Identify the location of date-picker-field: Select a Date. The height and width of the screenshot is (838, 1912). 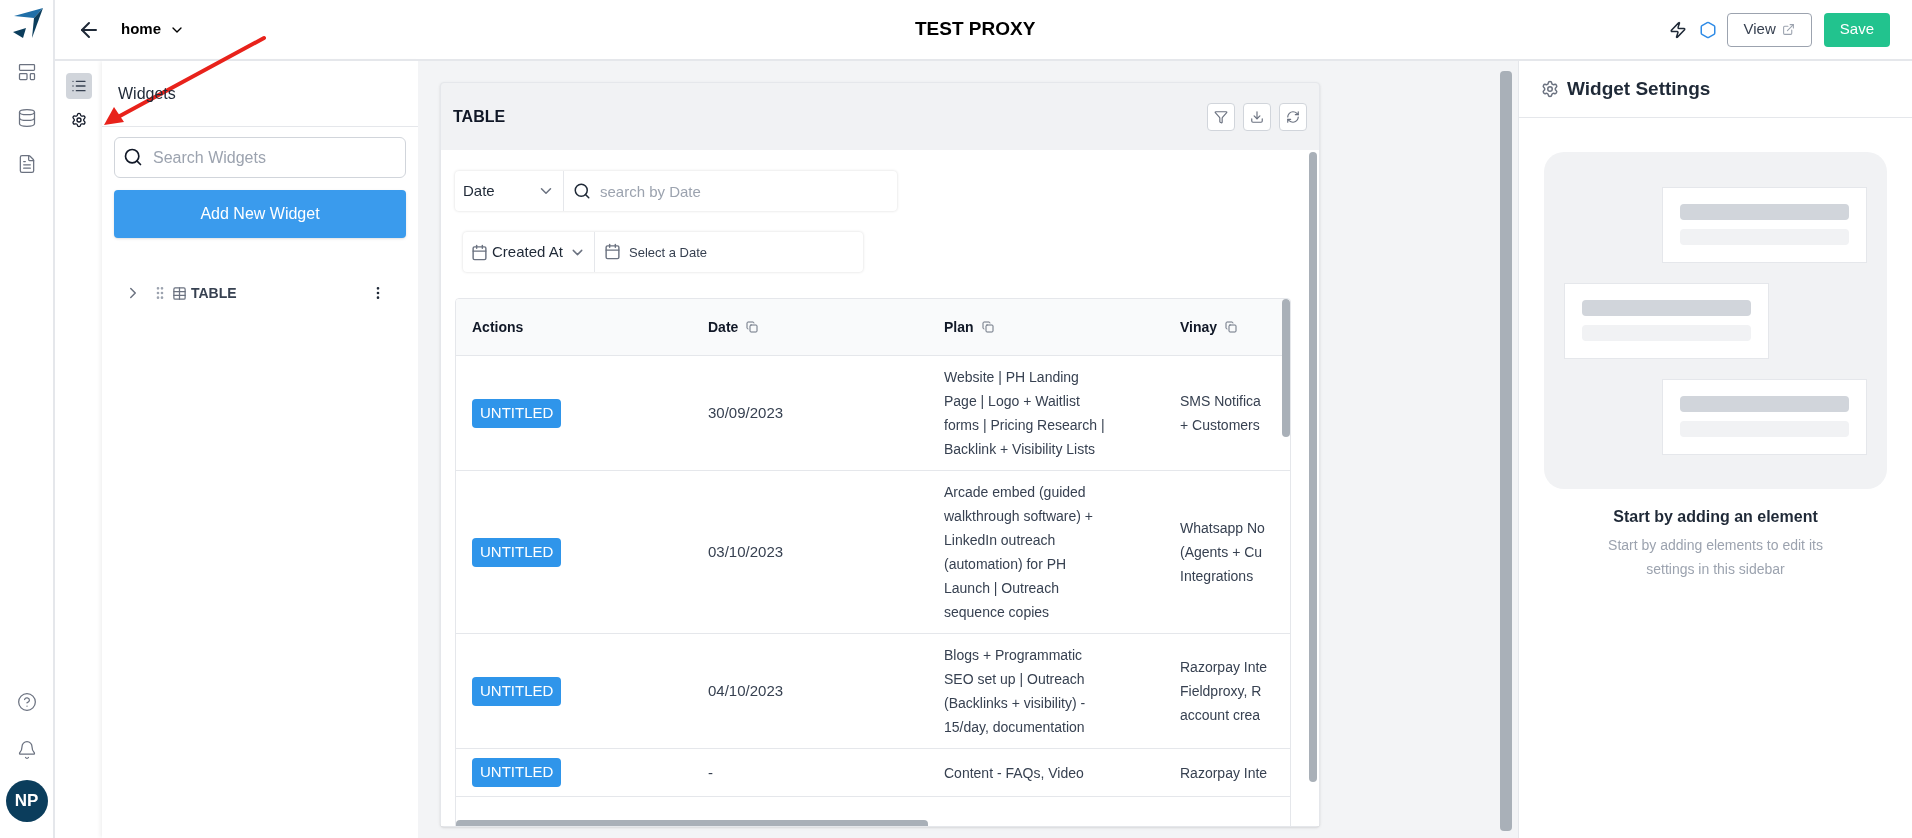
(729, 252).